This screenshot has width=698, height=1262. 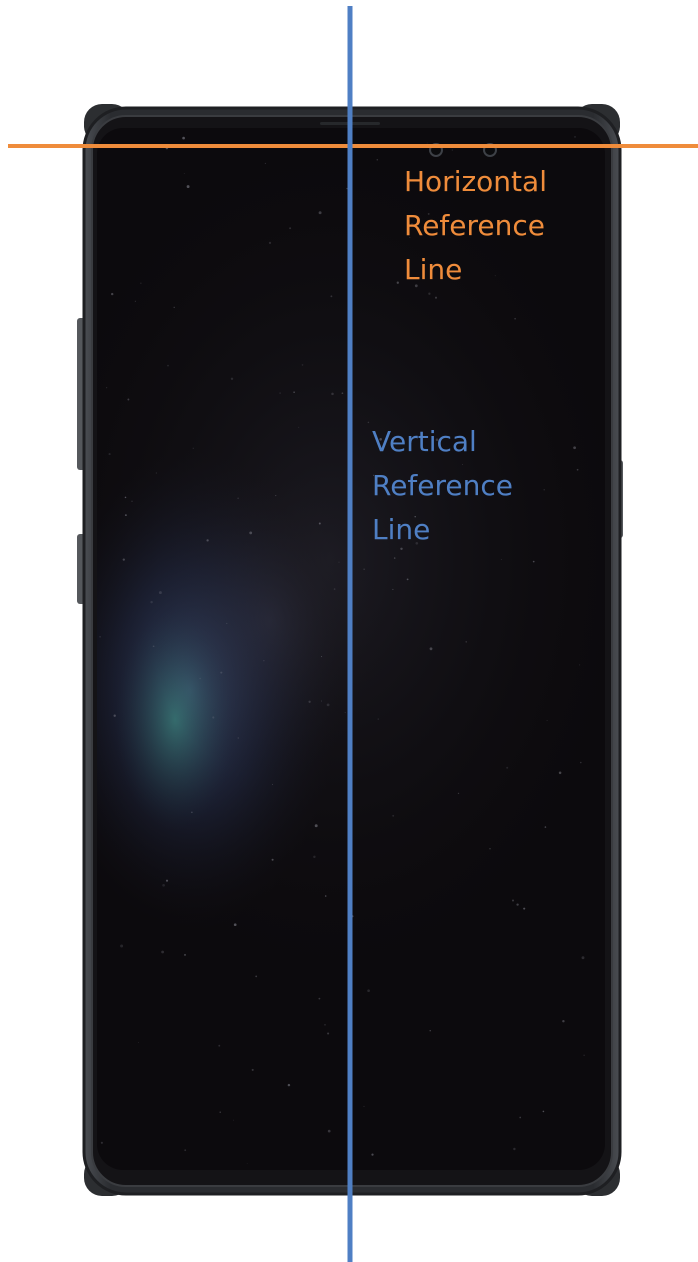 What do you see at coordinates (442, 485) in the screenshot?
I see `vertical-reference-label: Vertical Reference Line` at bounding box center [442, 485].